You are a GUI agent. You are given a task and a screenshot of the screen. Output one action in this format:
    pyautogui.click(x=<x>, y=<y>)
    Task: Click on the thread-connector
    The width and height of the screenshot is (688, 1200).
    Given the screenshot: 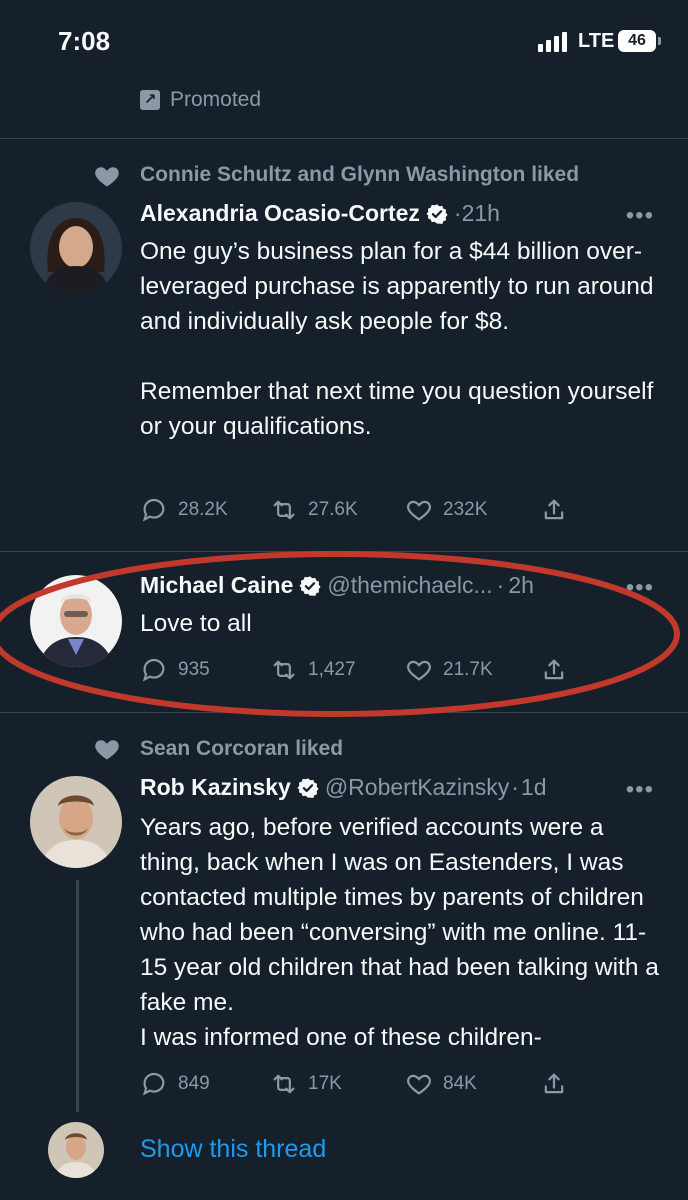 What is the action you would take?
    pyautogui.click(x=77, y=996)
    